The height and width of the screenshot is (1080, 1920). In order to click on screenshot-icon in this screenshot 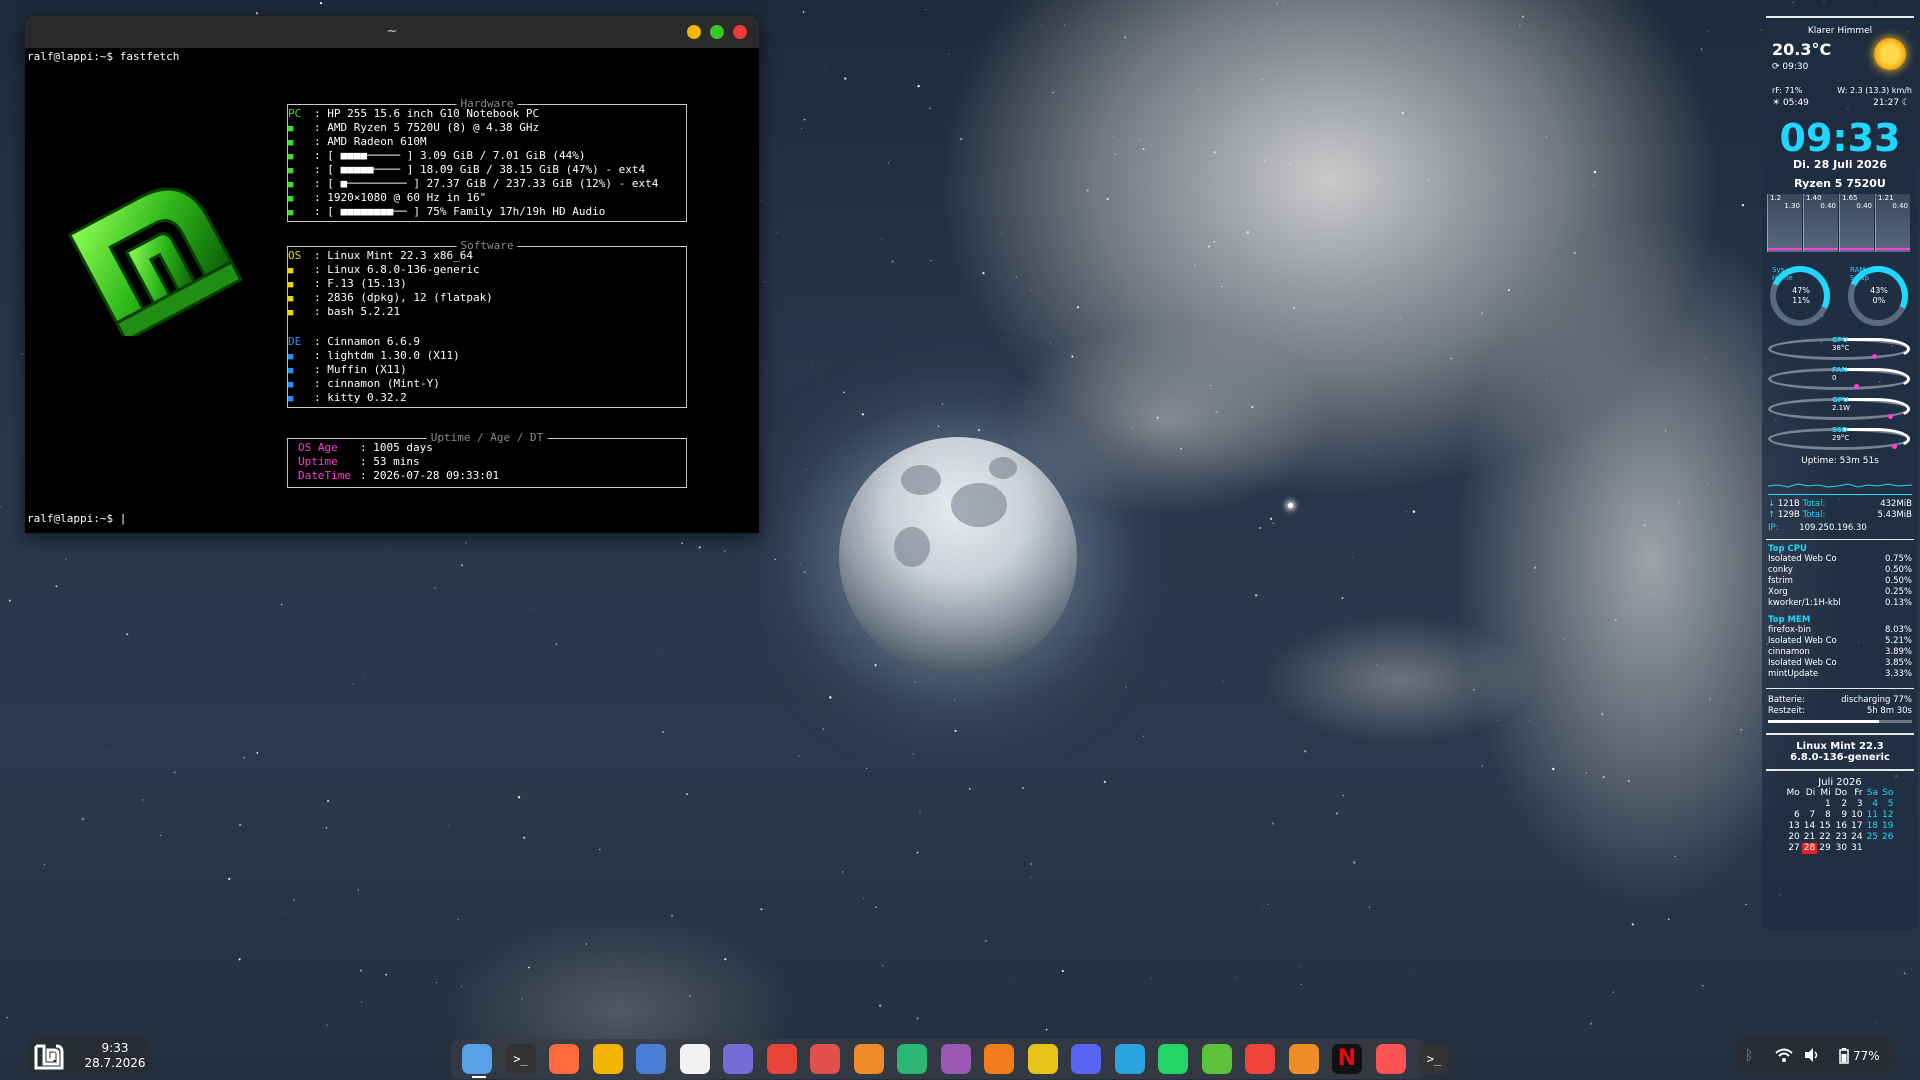, I will do `click(781, 1059)`.